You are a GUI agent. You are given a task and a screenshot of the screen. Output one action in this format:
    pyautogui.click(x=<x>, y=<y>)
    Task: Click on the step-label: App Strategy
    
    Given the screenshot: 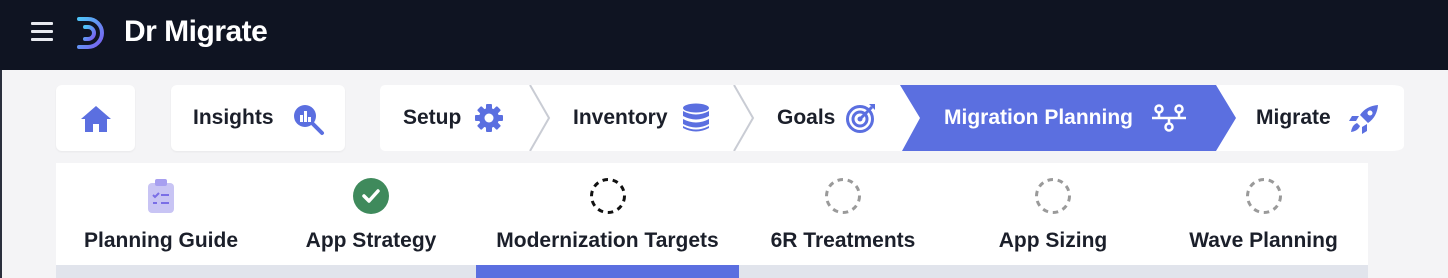 What is the action you would take?
    pyautogui.click(x=371, y=240)
    